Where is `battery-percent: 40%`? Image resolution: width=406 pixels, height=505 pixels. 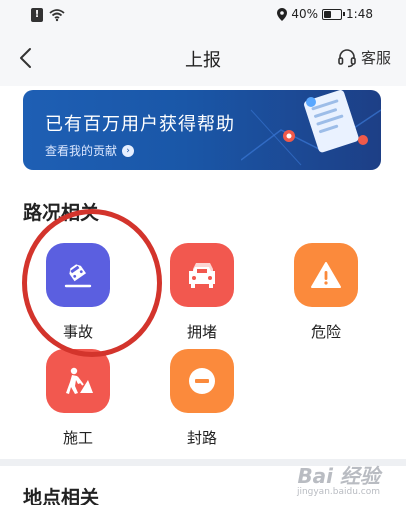 battery-percent: 40% is located at coordinates (305, 14).